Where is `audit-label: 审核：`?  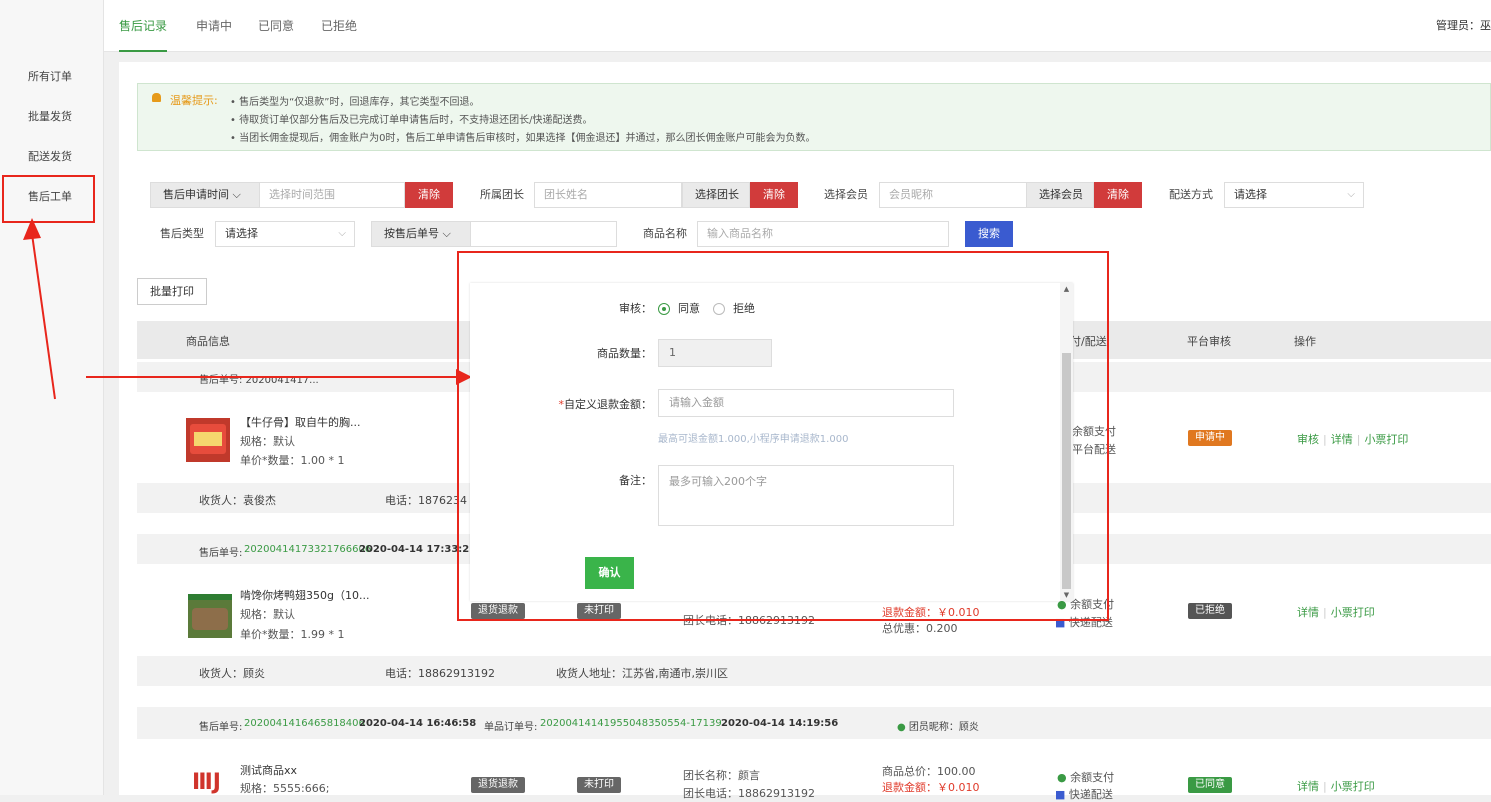
audit-label: 审核： is located at coordinates (635, 308).